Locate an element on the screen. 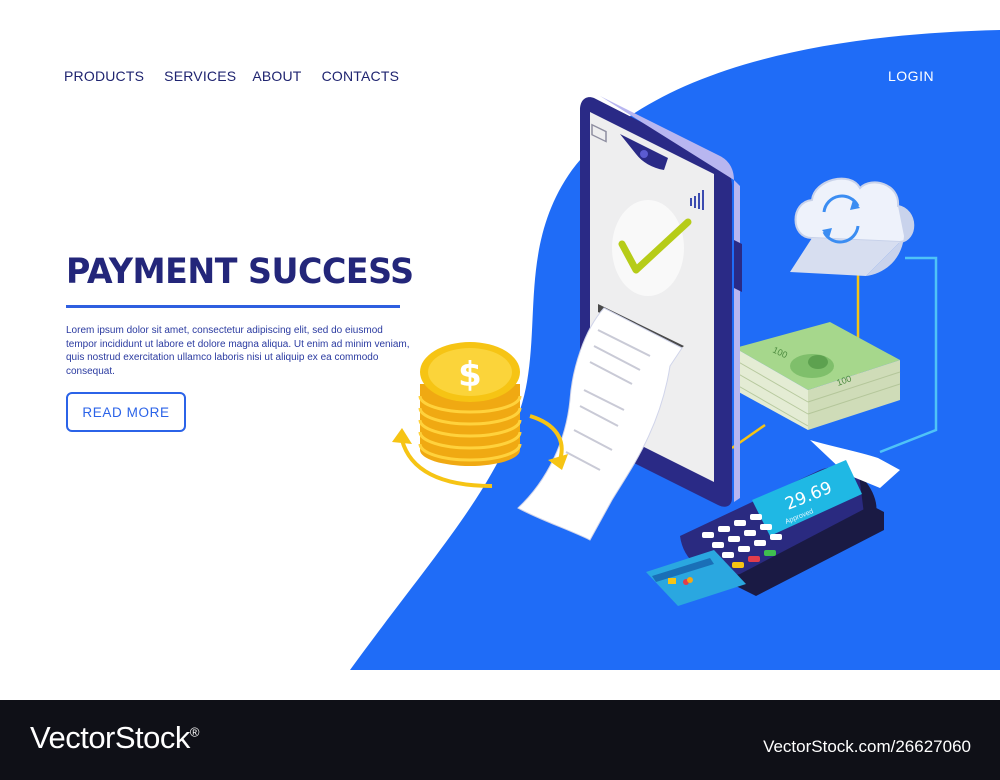 This screenshot has width=1000, height=780. vectorstock-logo: VectorStock® is located at coordinates (115, 738).